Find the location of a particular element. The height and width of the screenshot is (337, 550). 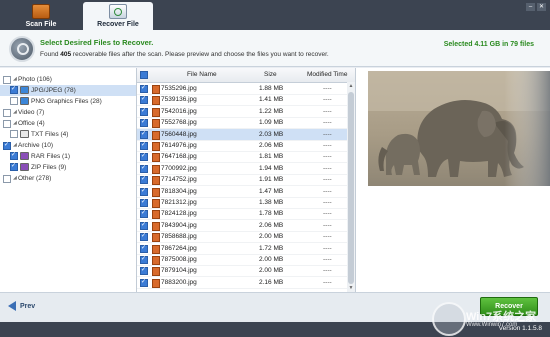

tree-item: ◢Video (7) is located at coordinates (68, 112).